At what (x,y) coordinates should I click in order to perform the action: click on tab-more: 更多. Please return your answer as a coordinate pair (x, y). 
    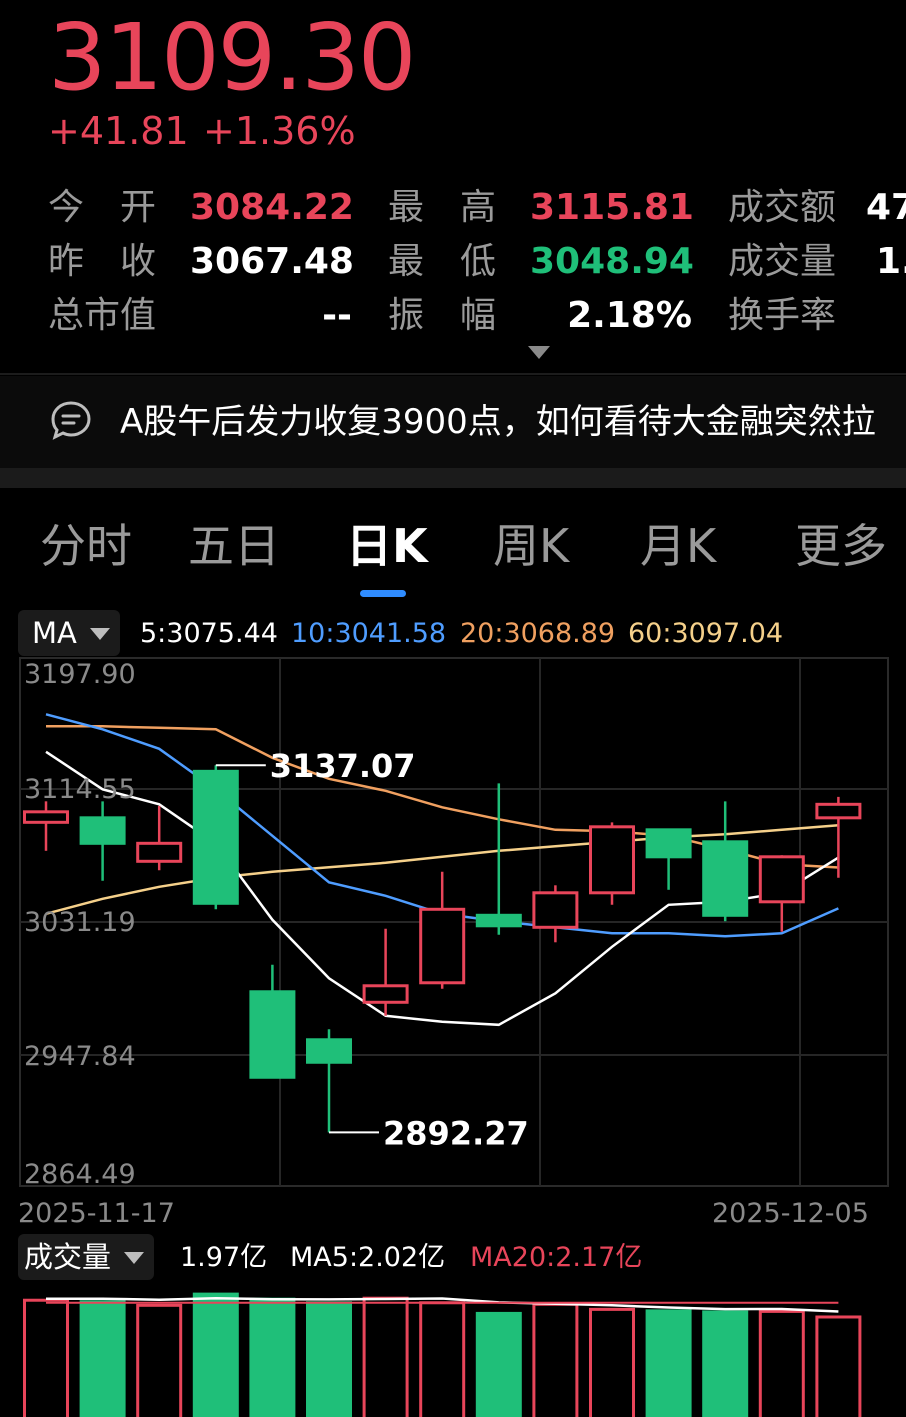
    Looking at the image, I should click on (841, 546).